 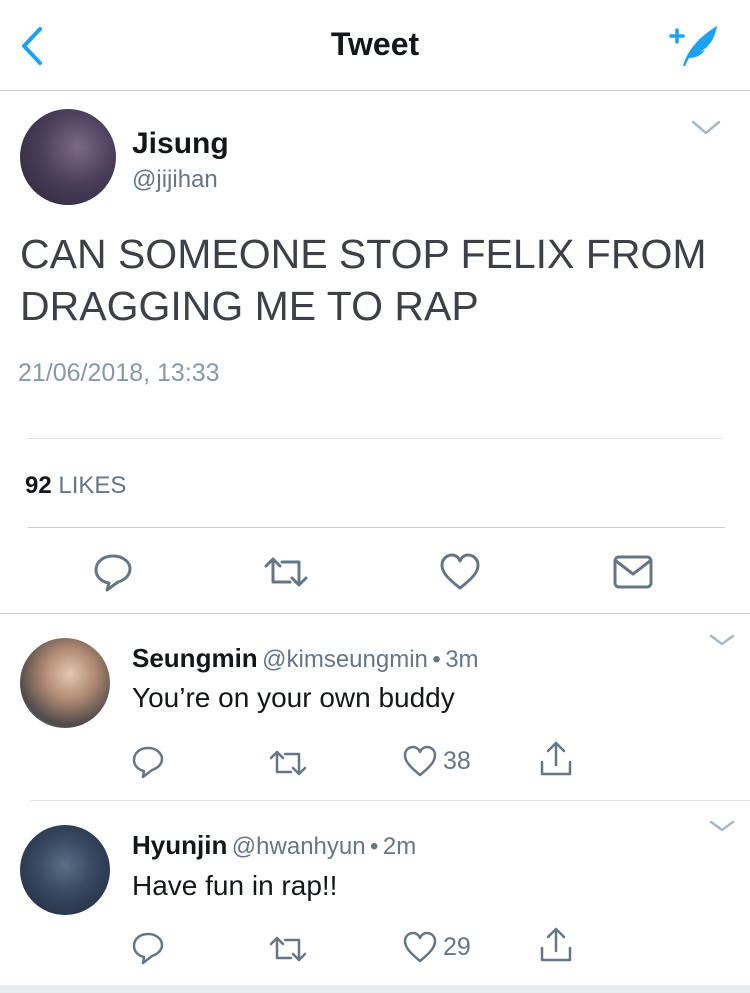 I want to click on reply-author-handle: @hwanhyun, so click(x=299, y=846).